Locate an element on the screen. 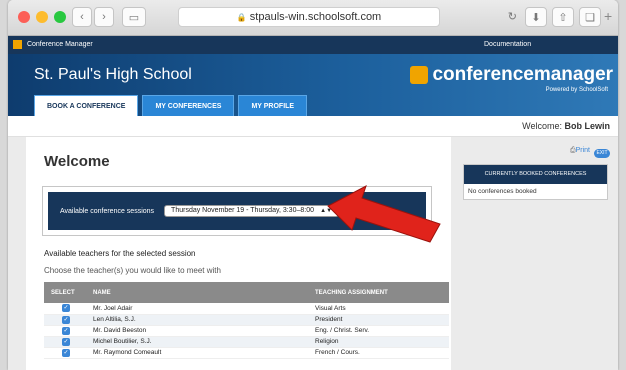 This screenshot has width=626, height=370. teacher-name: Michel Boutilier, S.J. is located at coordinates (197, 342).